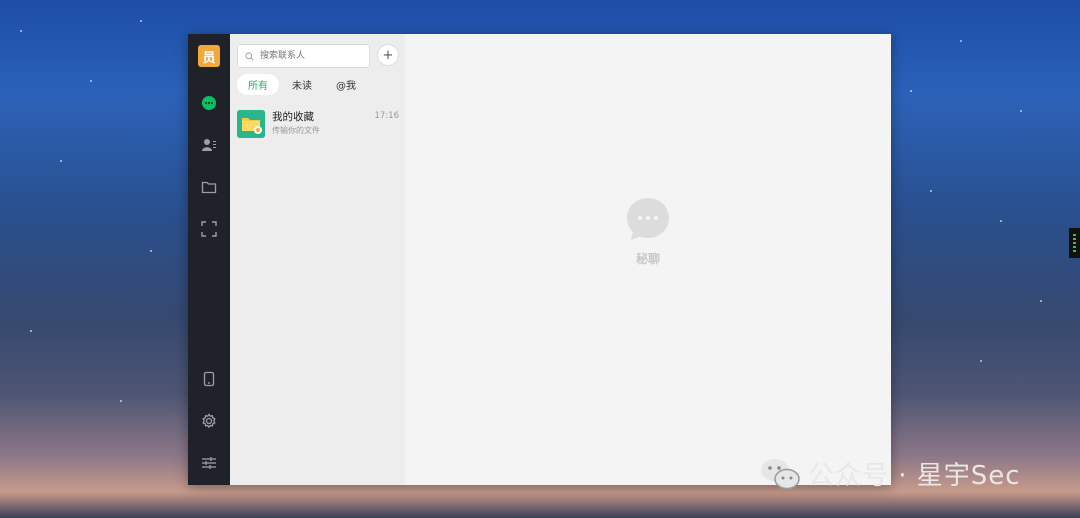 The image size is (1080, 518). I want to click on chat-time: 17:16, so click(387, 116).